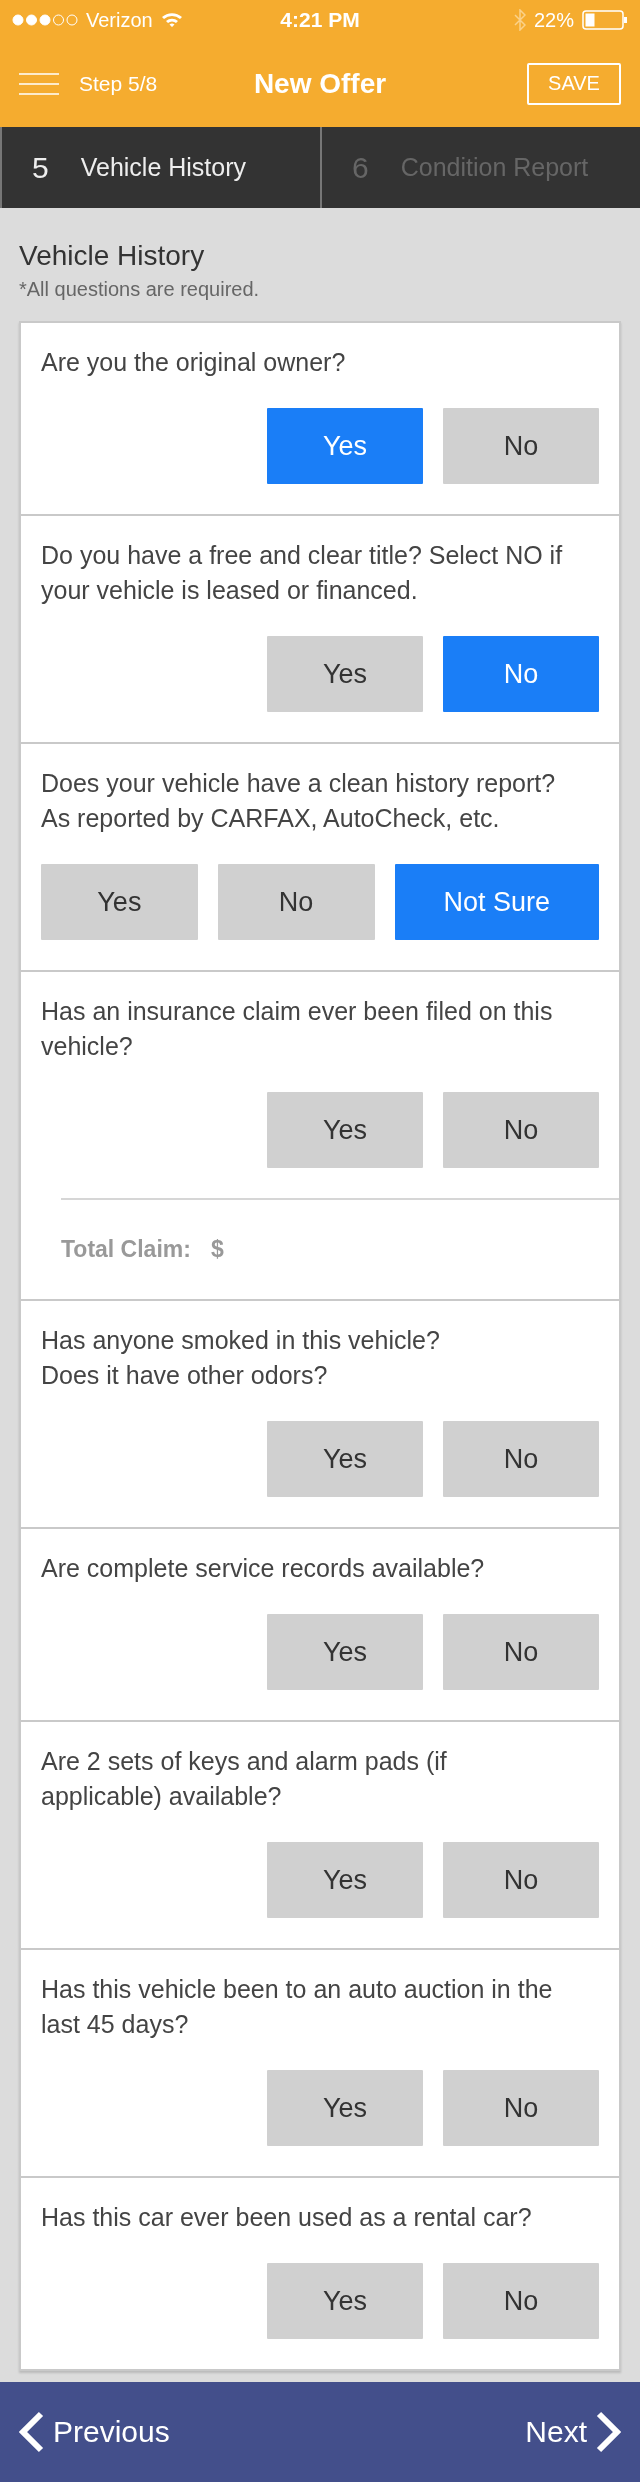  I want to click on section-title: Vehicle History, so click(112, 256).